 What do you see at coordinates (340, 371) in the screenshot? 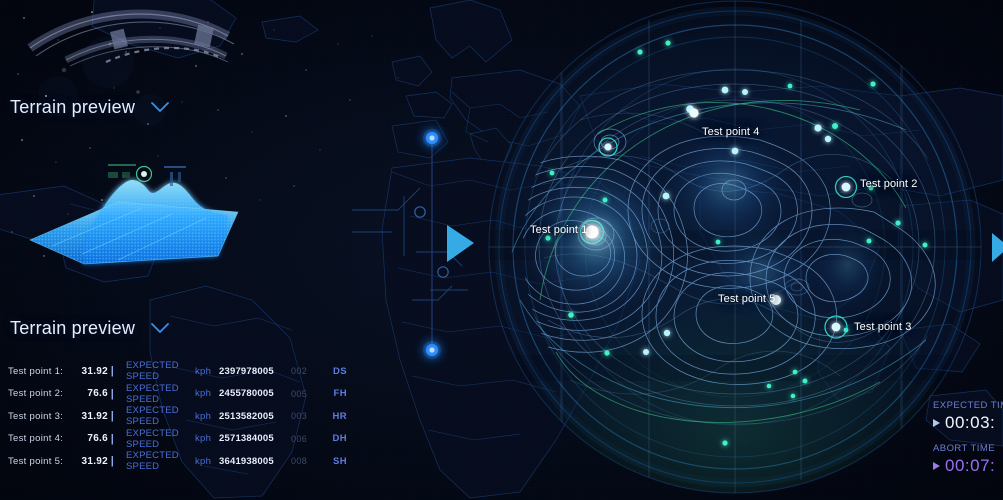
I see `row-tag: DS` at bounding box center [340, 371].